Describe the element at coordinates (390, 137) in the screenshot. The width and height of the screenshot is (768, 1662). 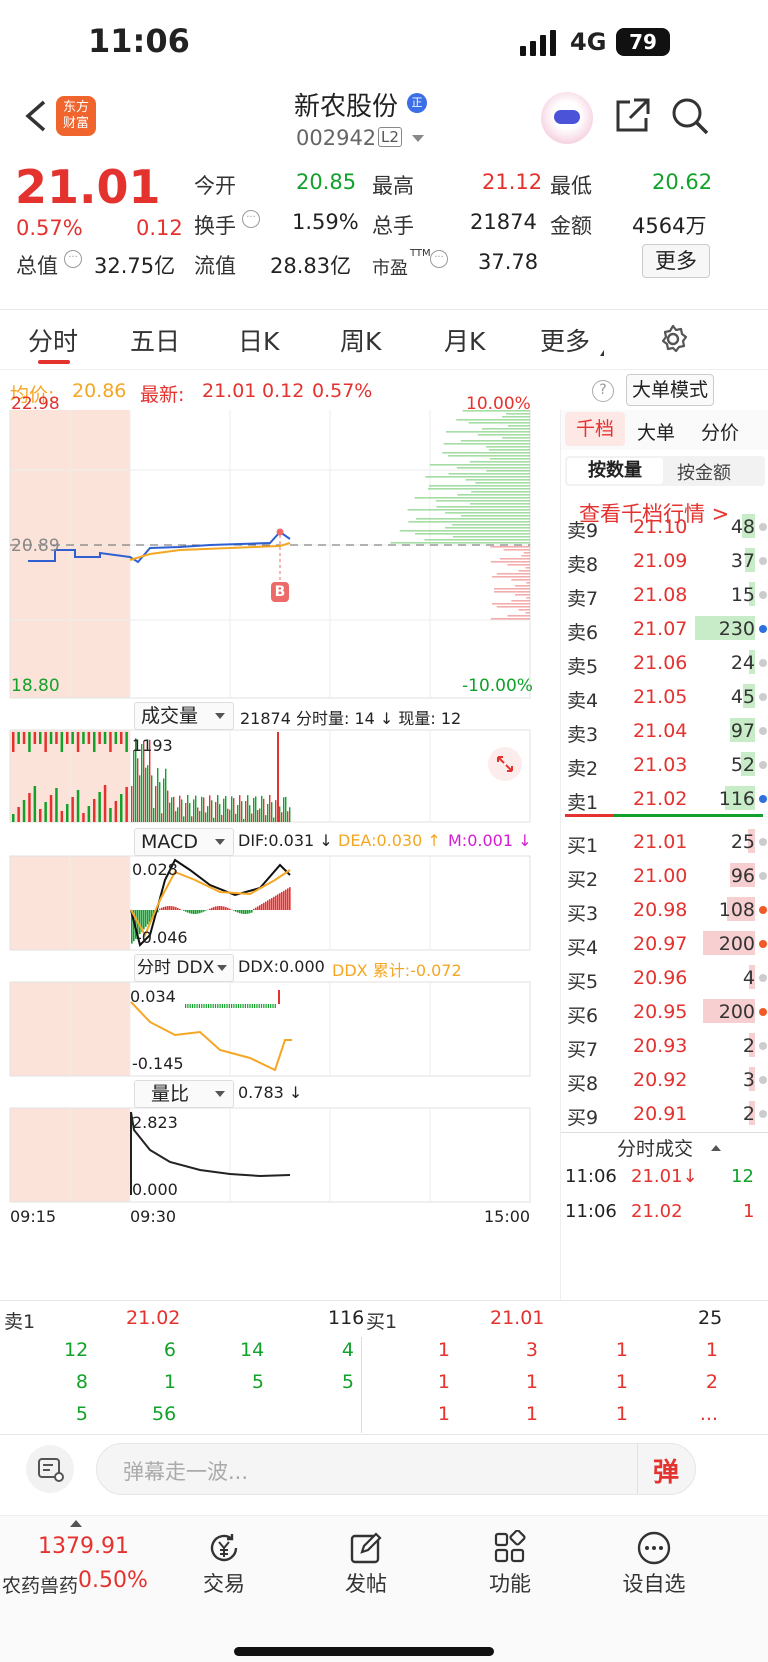
I see `level-badge: L2` at that location.